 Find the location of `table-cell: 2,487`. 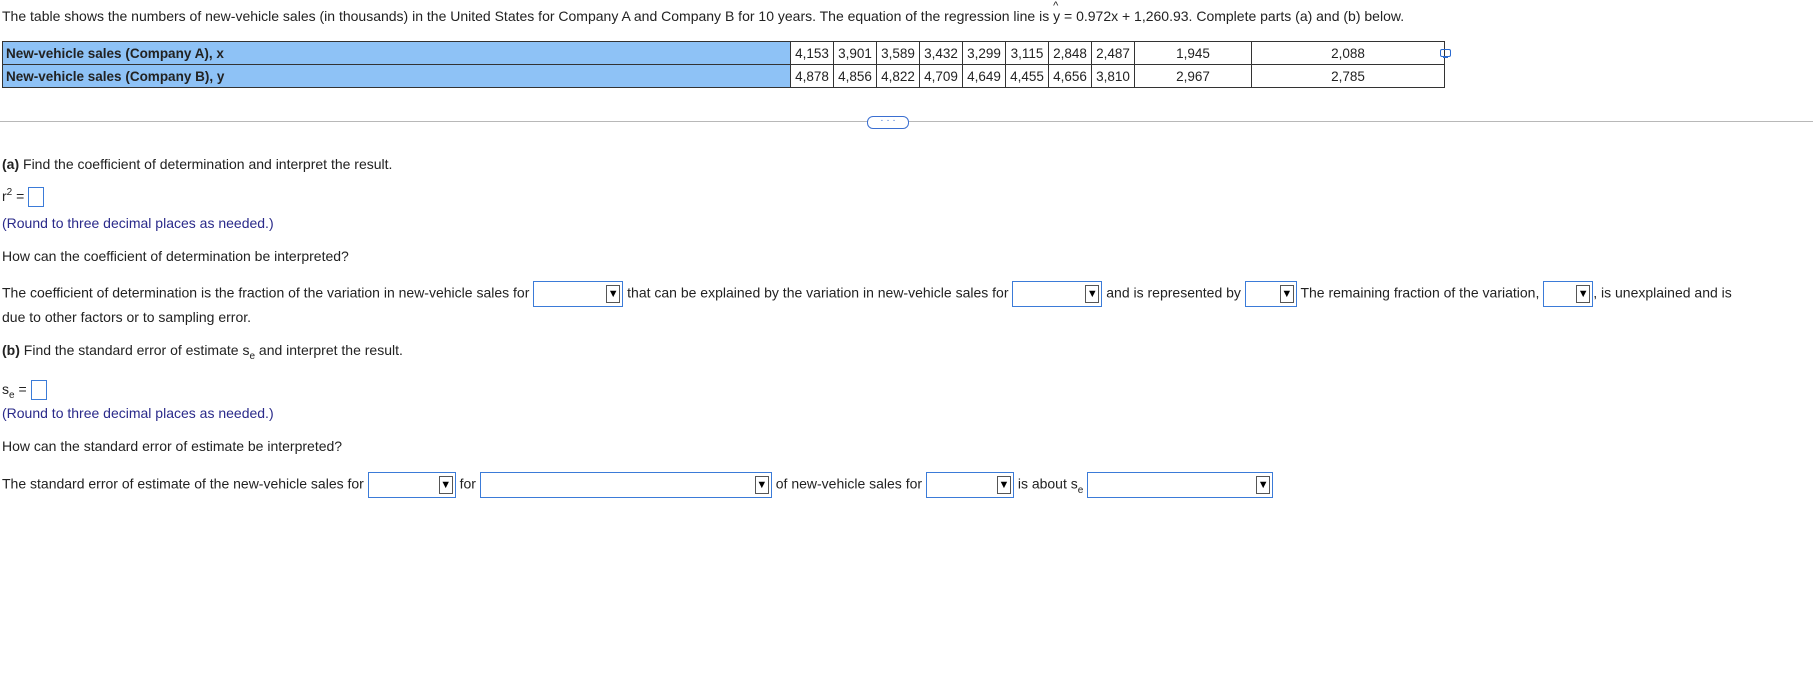

table-cell: 2,487 is located at coordinates (1113, 53).